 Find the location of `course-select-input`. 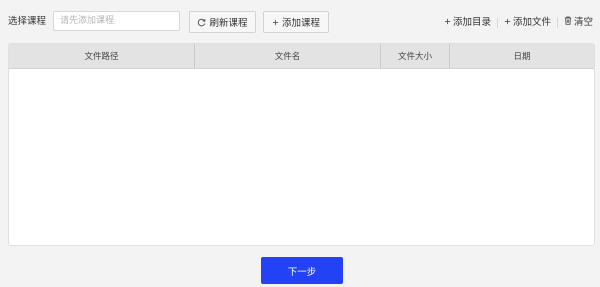

course-select-input is located at coordinates (116, 21).